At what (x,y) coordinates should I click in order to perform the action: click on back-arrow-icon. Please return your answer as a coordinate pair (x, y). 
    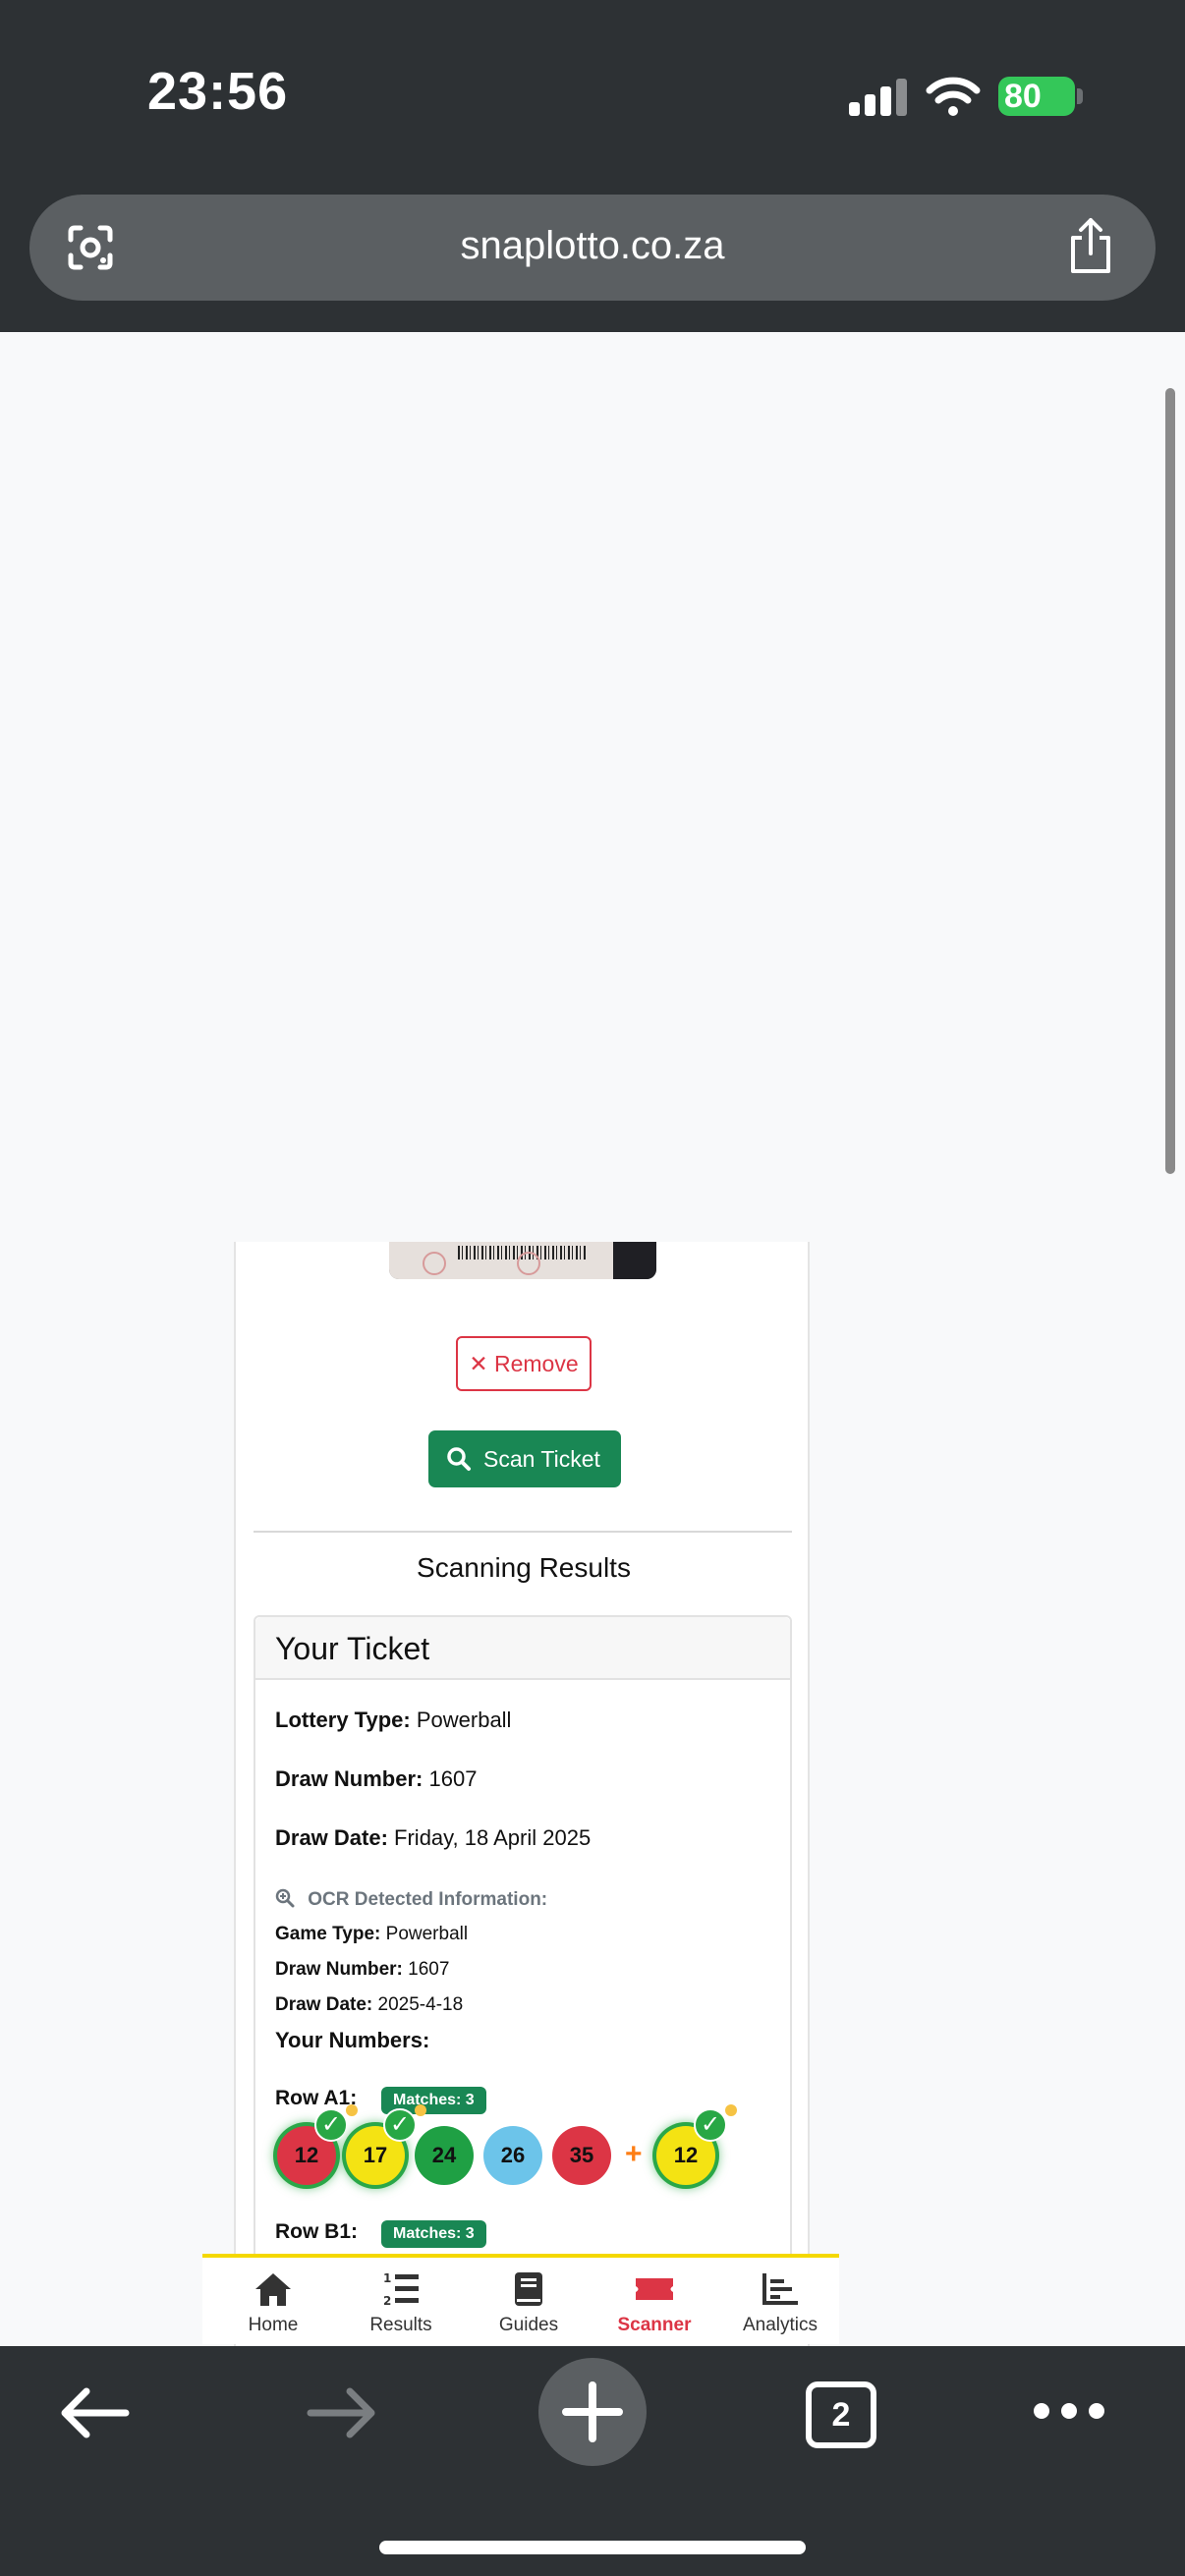
    Looking at the image, I should click on (93, 2412).